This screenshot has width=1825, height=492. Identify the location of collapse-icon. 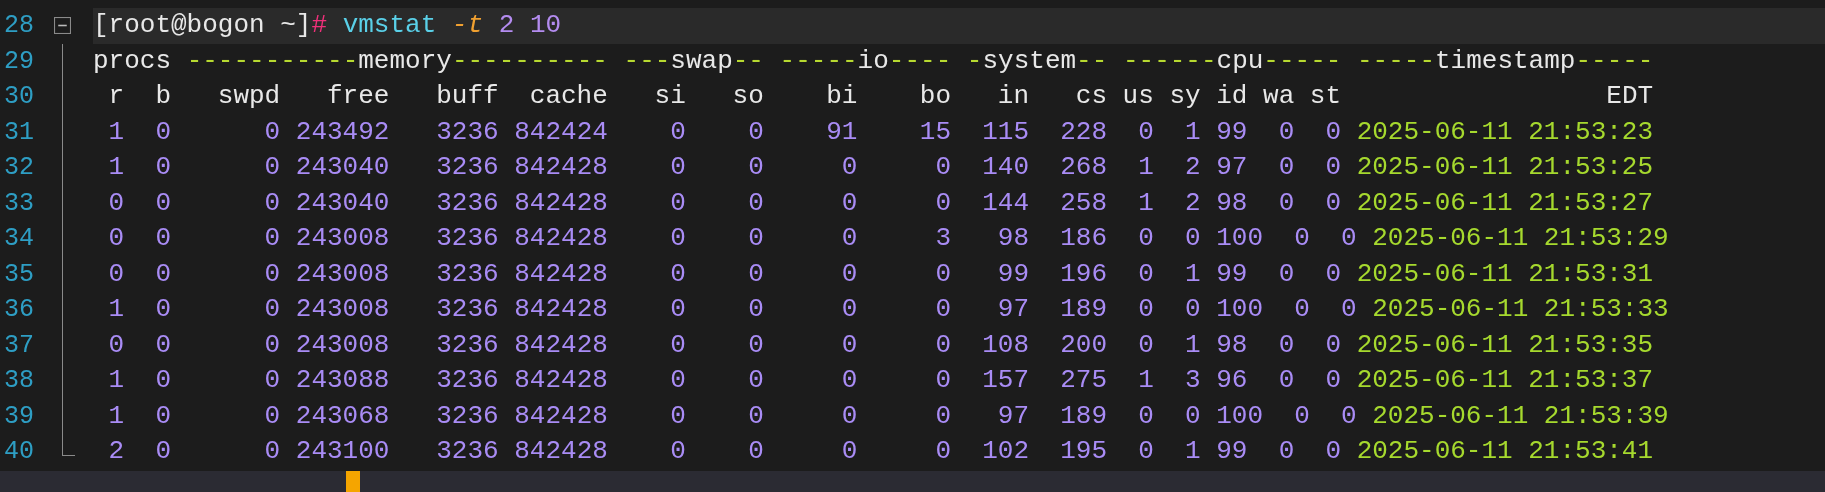
(62, 26).